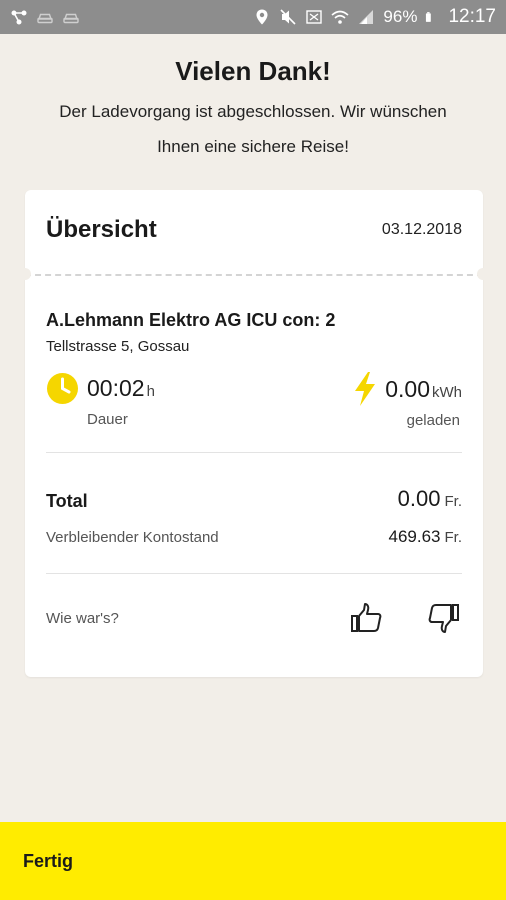 The height and width of the screenshot is (900, 506). I want to click on energy-metric: 0.00 kWh geladen, so click(407, 400).